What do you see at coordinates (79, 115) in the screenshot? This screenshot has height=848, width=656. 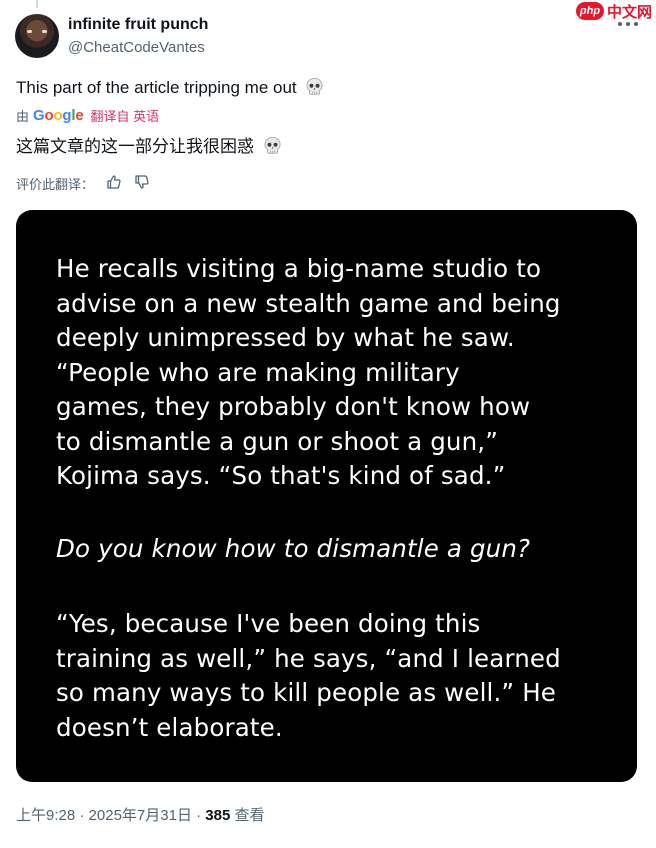 I see `google-letter: e` at bounding box center [79, 115].